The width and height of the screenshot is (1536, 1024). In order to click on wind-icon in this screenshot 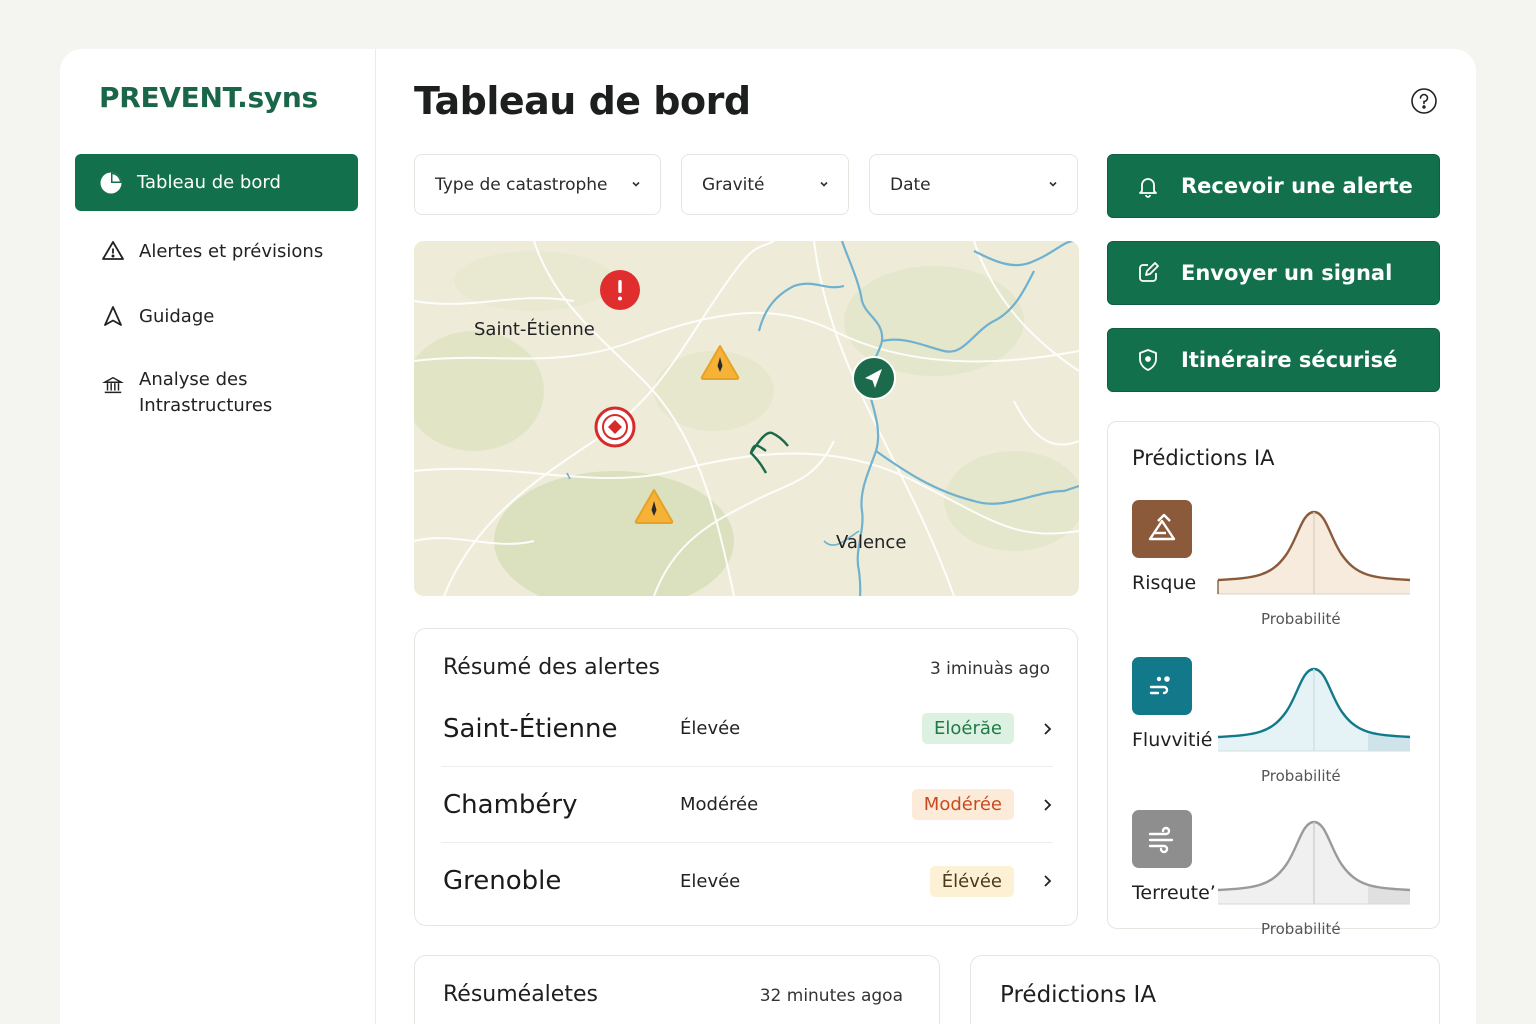, I will do `click(1162, 839)`.